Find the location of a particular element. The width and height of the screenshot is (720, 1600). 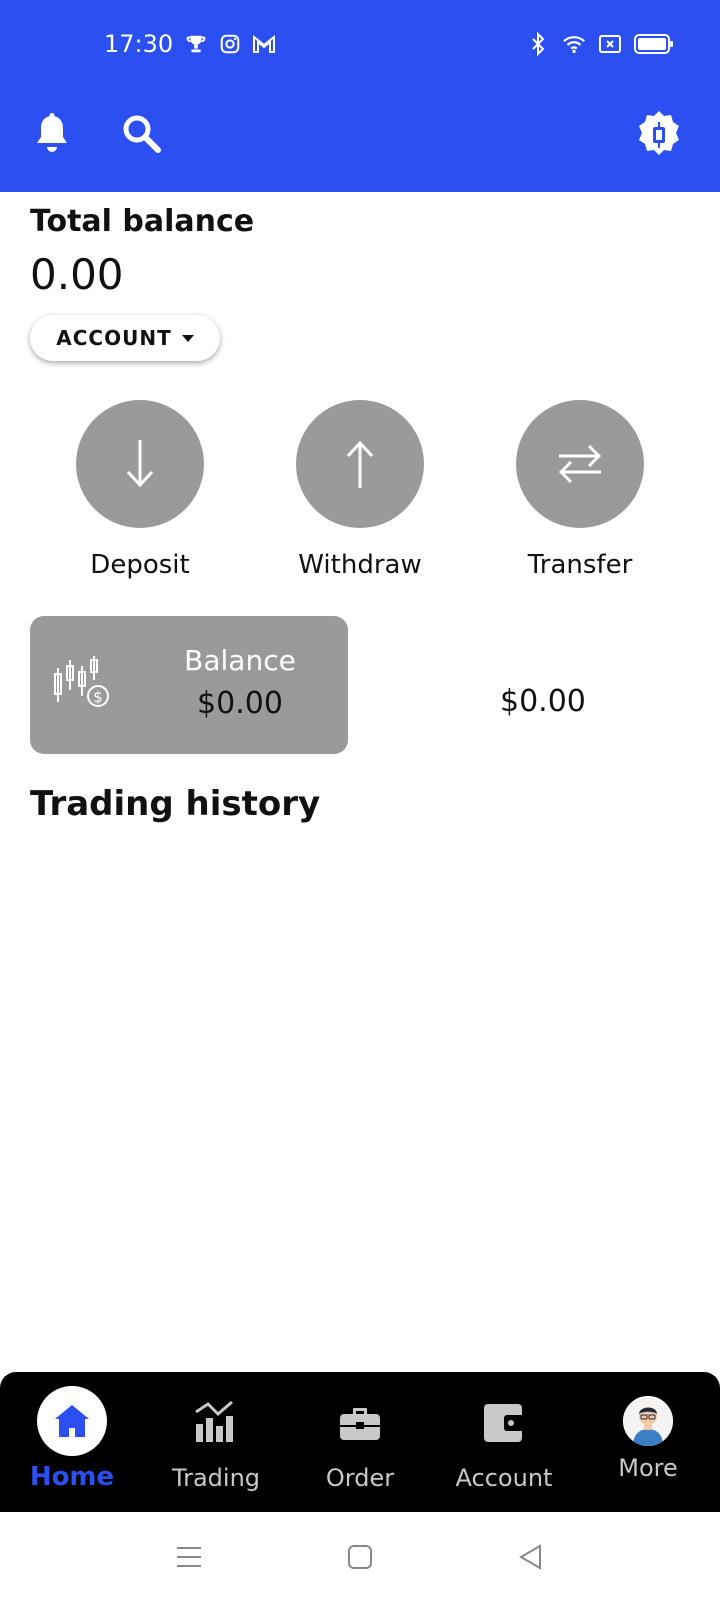

home-square-icon is located at coordinates (360, 1557).